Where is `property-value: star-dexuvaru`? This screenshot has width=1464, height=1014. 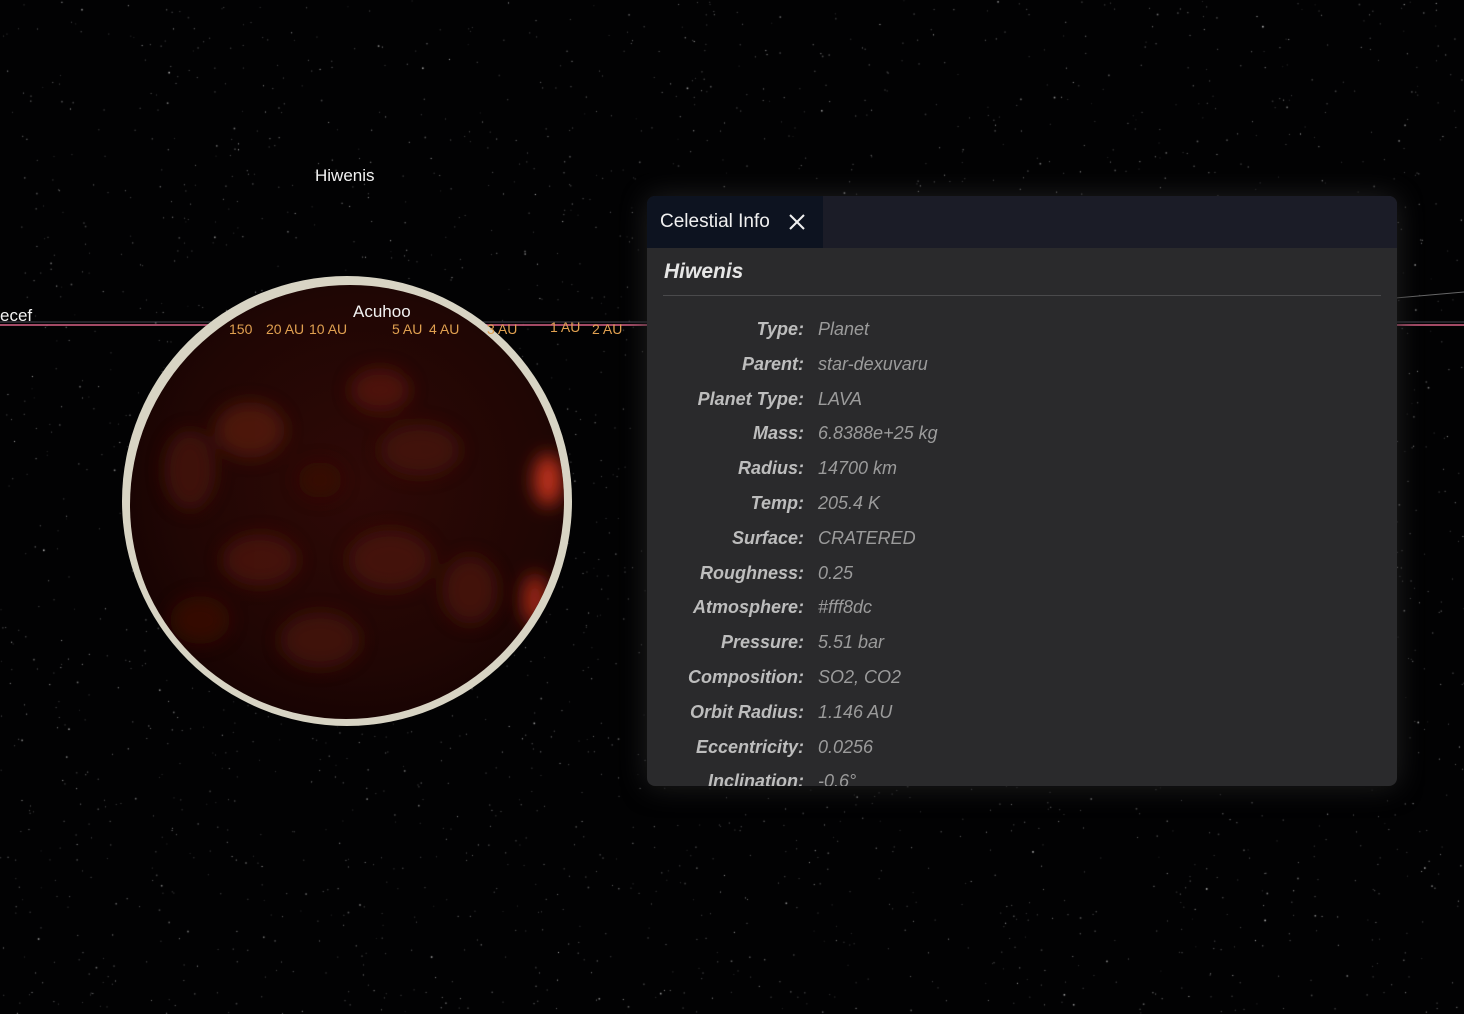 property-value: star-dexuvaru is located at coordinates (873, 363).